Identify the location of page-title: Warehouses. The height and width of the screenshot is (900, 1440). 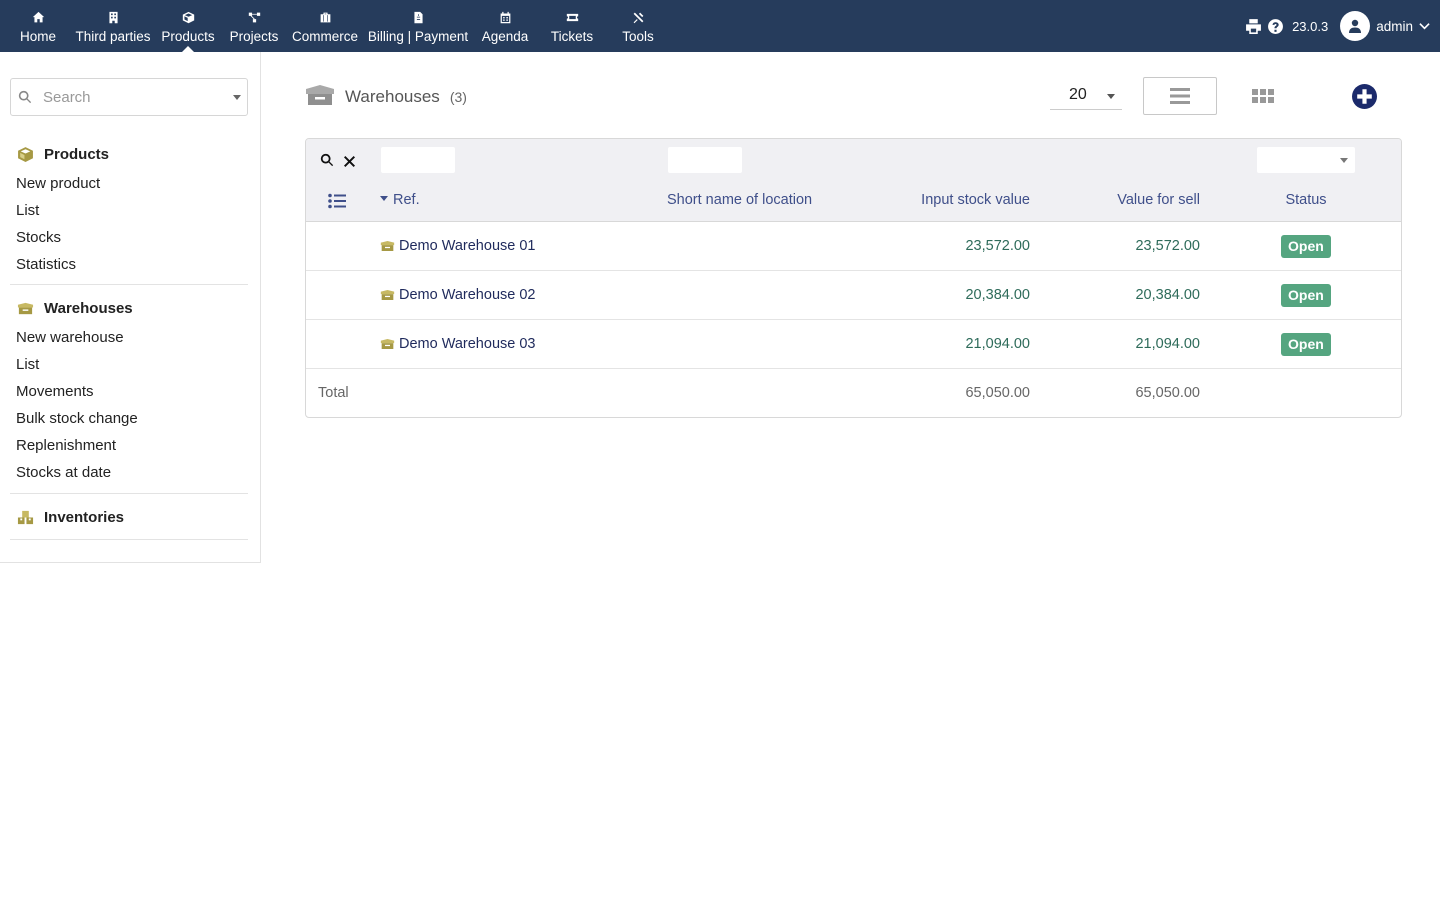
(392, 96).